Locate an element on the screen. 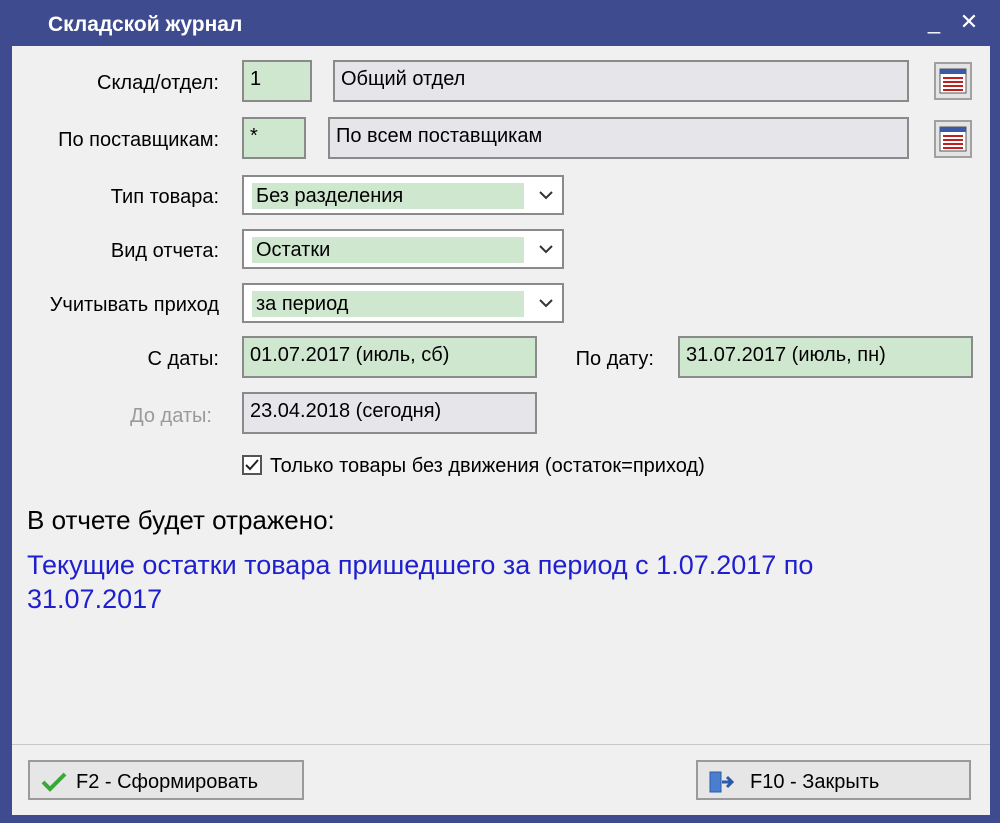 The height and width of the screenshot is (823, 1000). income-label: Учитывать приход is located at coordinates (134, 305).